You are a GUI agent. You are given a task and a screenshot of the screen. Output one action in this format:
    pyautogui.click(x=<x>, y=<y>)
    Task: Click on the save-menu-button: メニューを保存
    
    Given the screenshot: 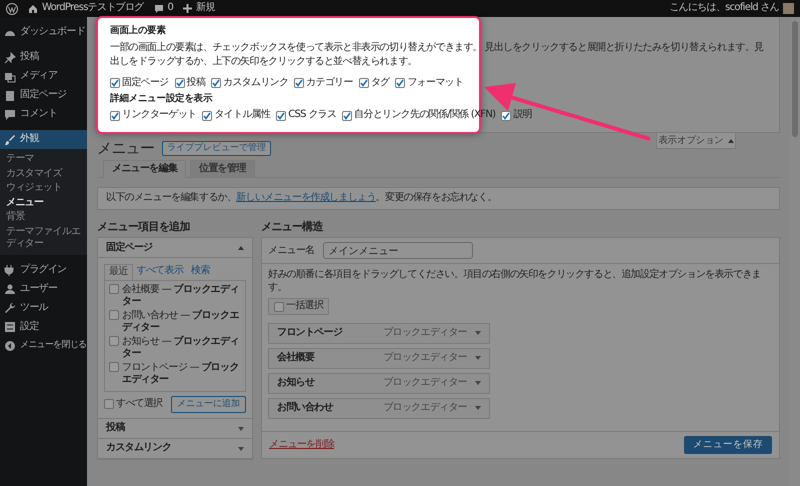 What is the action you would take?
    pyautogui.click(x=728, y=445)
    